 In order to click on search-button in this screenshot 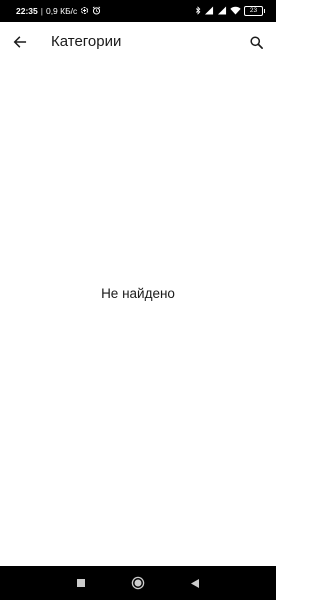, I will do `click(256, 42)`.